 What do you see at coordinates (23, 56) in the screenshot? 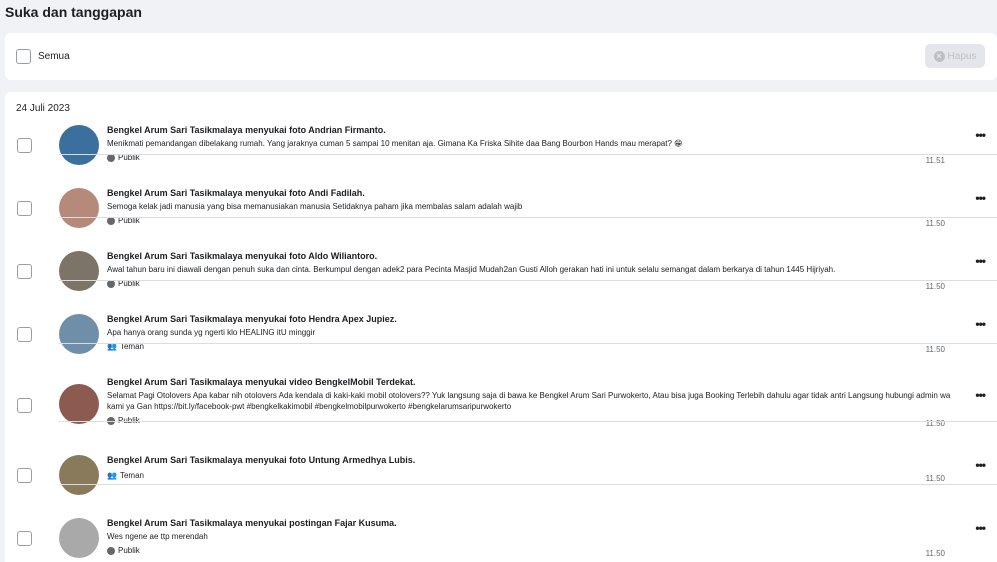
I see `select-all-checkbox` at bounding box center [23, 56].